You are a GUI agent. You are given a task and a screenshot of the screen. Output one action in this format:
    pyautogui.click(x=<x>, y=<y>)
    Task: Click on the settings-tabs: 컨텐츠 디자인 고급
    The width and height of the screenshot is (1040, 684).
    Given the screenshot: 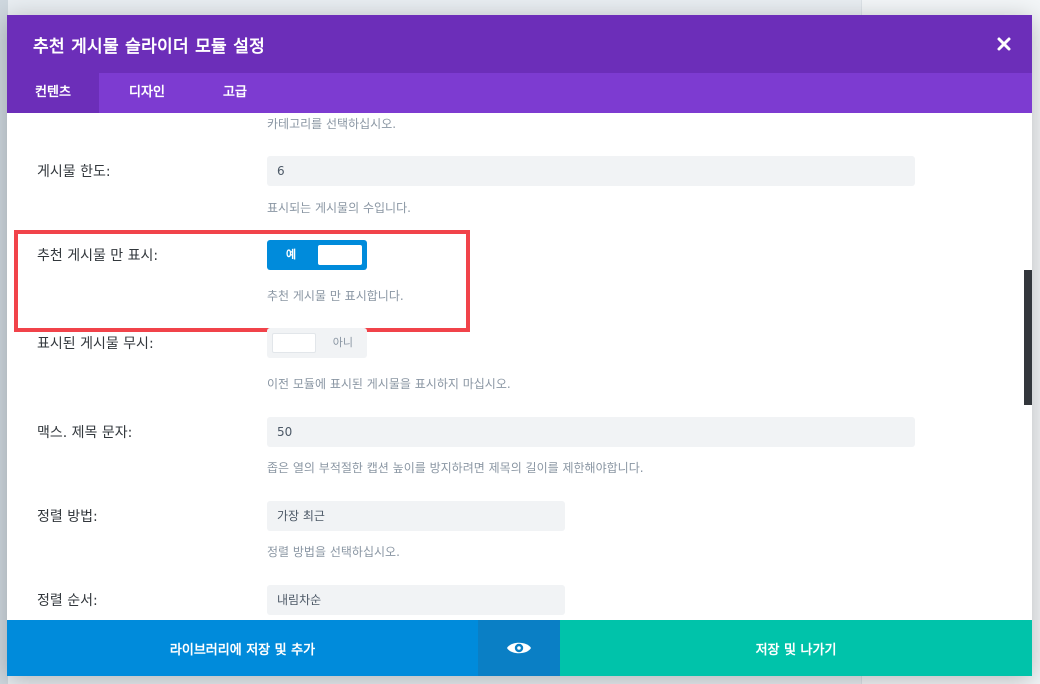 What is the action you would take?
    pyautogui.click(x=519, y=93)
    